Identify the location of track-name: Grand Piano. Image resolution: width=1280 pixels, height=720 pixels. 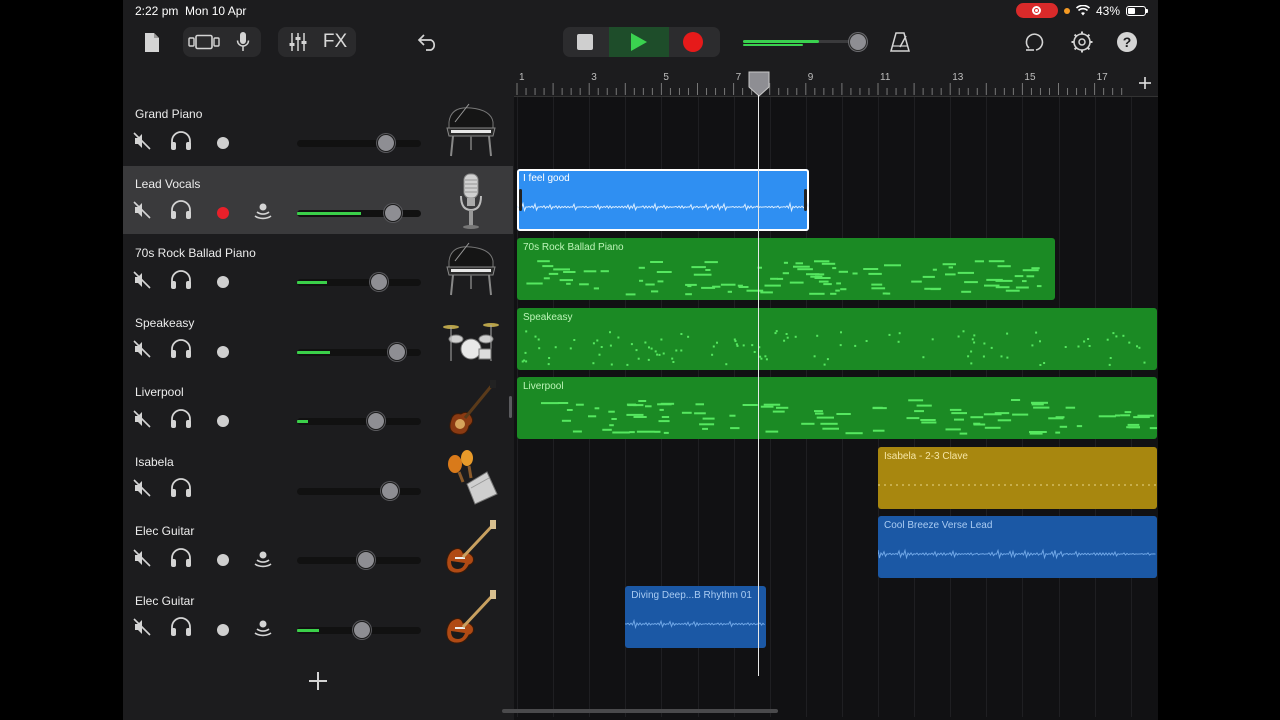
(168, 114).